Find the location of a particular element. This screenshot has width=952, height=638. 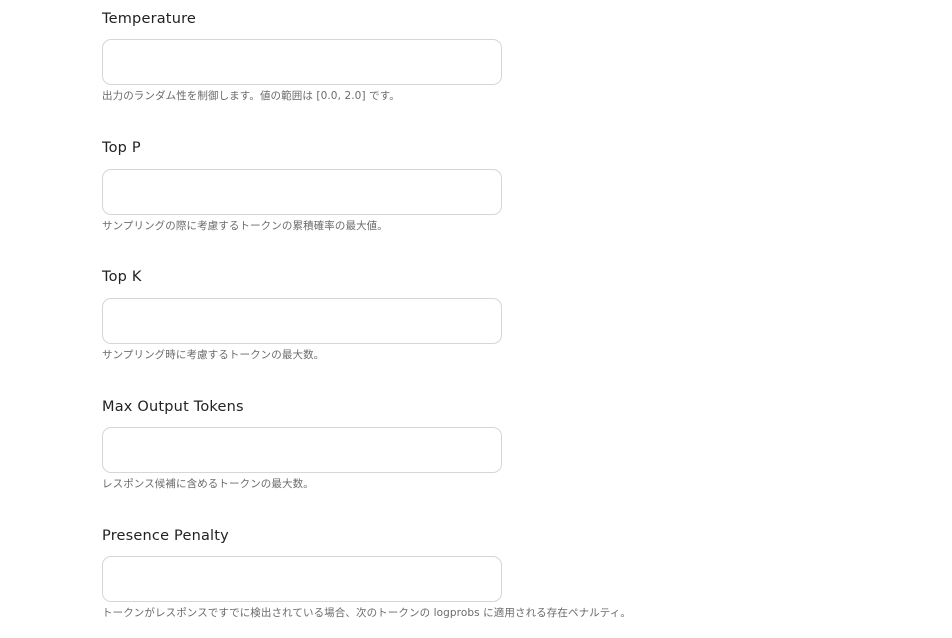

top-k-input is located at coordinates (302, 321).